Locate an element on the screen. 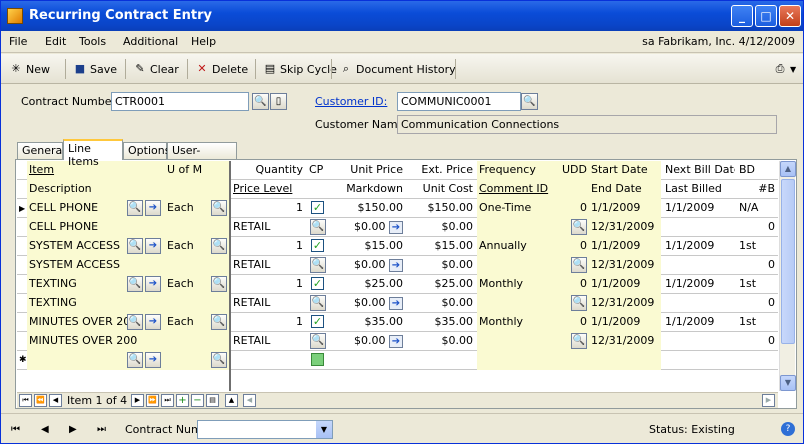 The image size is (804, 444). header-comment-id: Comment ID is located at coordinates (533, 189).